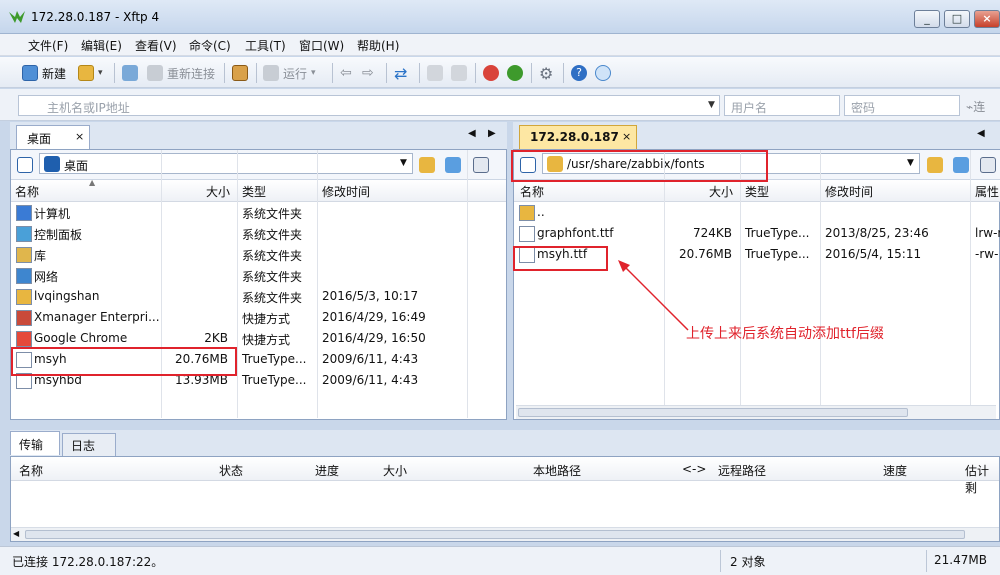 The height and width of the screenshot is (575, 1000). I want to click on paste-button, so click(459, 73).